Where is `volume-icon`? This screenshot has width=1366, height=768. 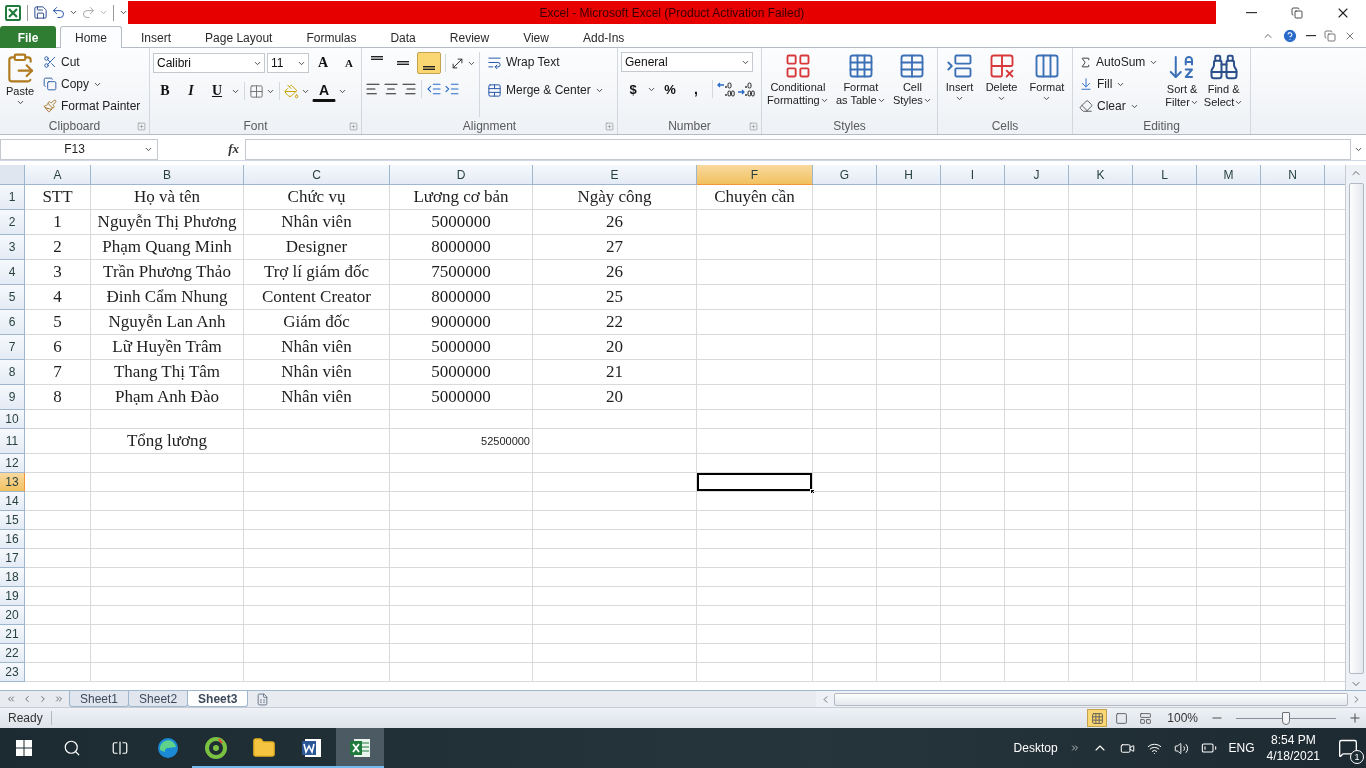
volume-icon is located at coordinates (1181, 748).